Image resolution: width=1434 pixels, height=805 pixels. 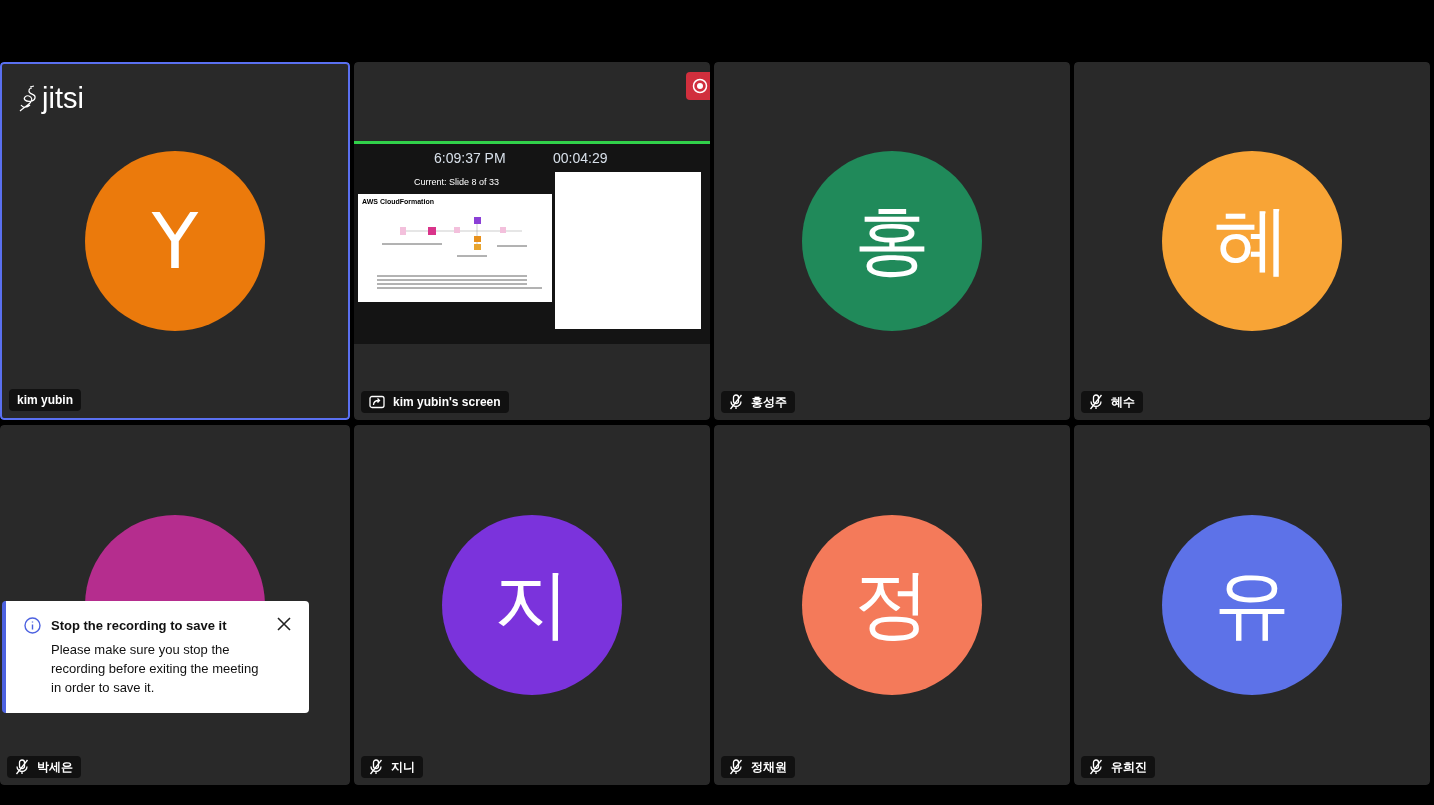 I want to click on video-tile: Y jitsi kim yubin, so click(x=175, y=241).